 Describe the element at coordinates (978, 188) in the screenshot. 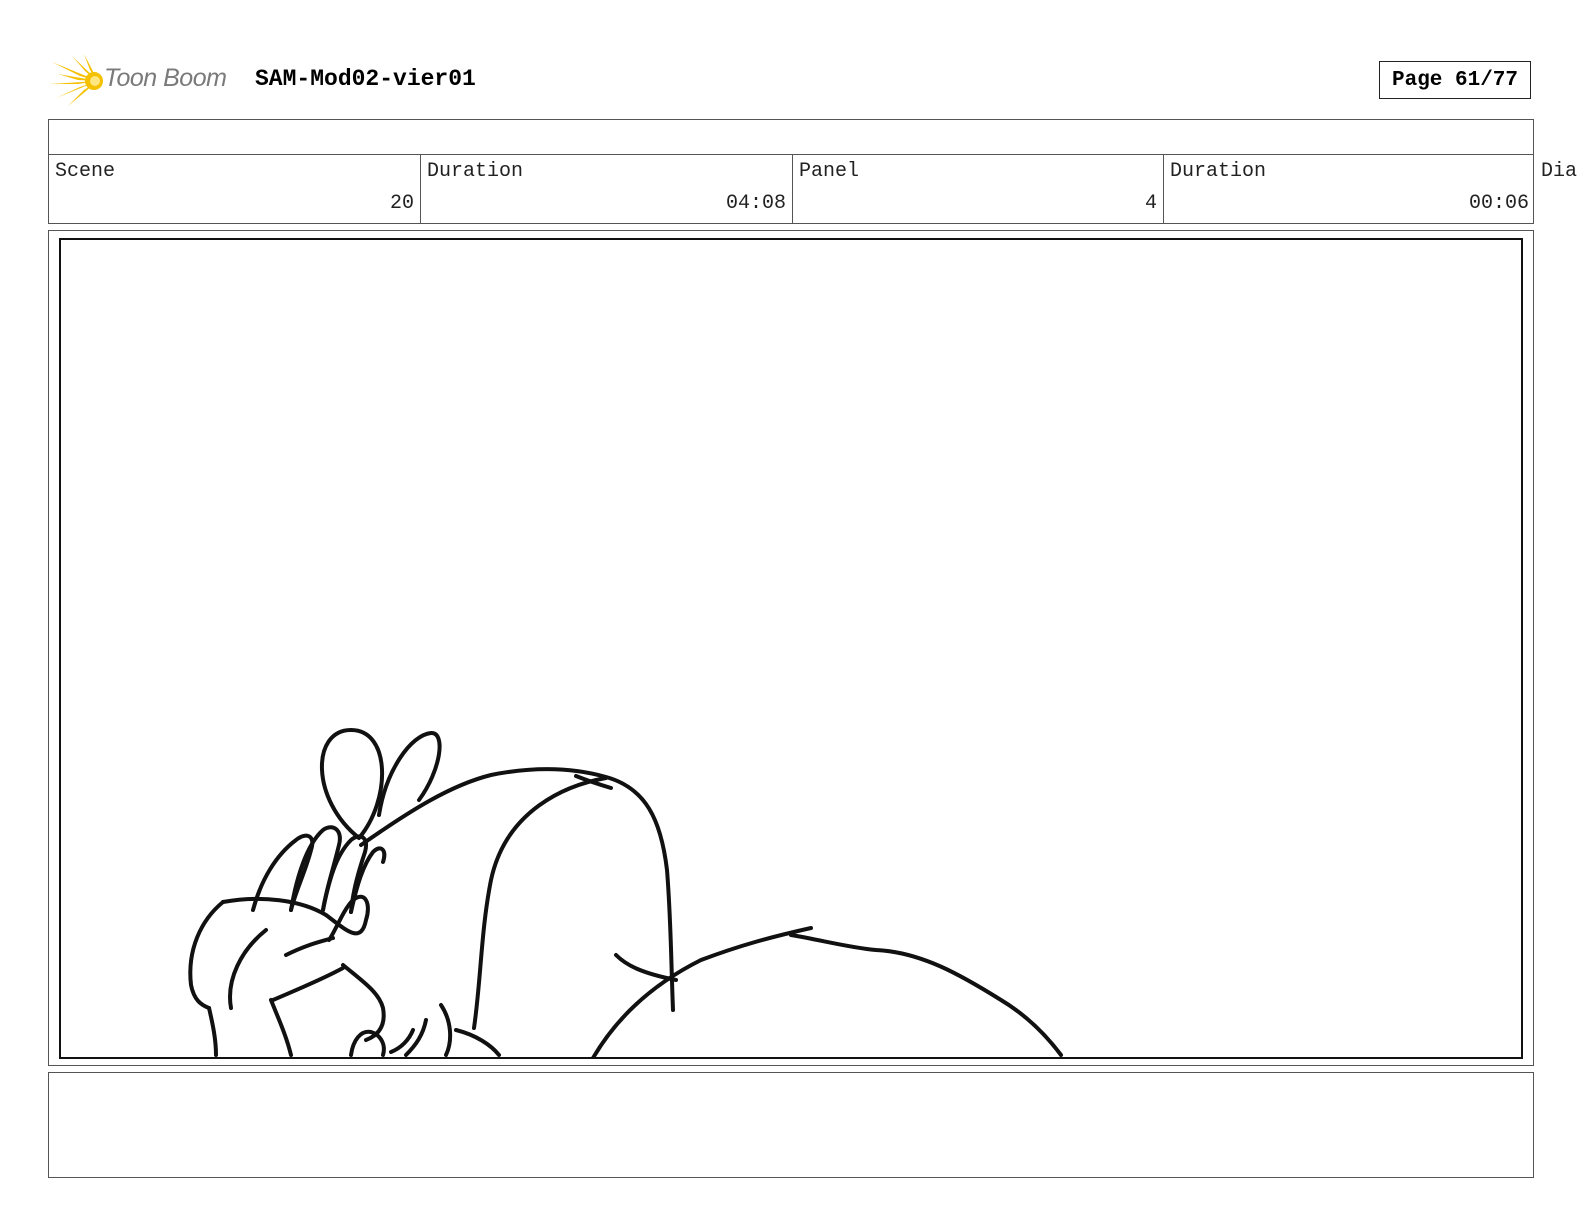

I see `panel-cell: Panel 4` at that location.